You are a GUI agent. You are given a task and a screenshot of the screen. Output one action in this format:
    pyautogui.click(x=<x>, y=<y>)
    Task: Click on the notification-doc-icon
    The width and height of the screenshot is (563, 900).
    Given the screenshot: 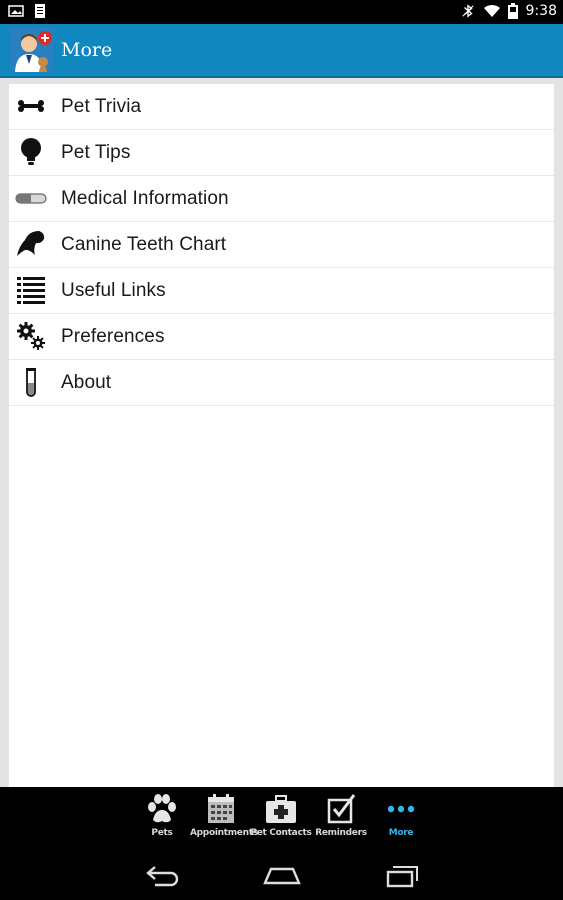 What is the action you would take?
    pyautogui.click(x=40, y=11)
    